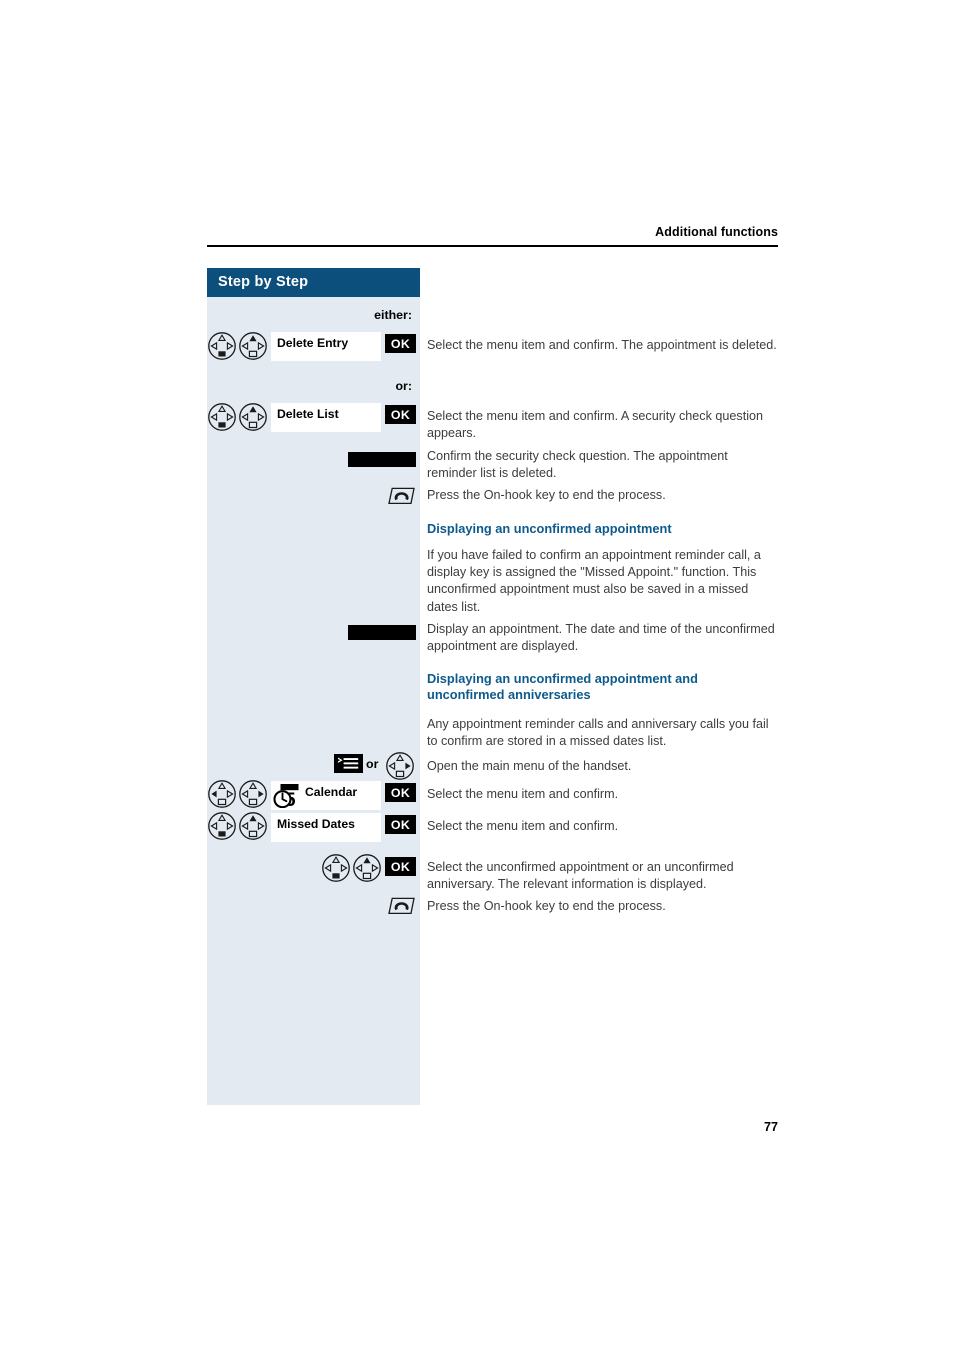 The width and height of the screenshot is (954, 1350). What do you see at coordinates (492, 246) in the screenshot?
I see `header-rule` at bounding box center [492, 246].